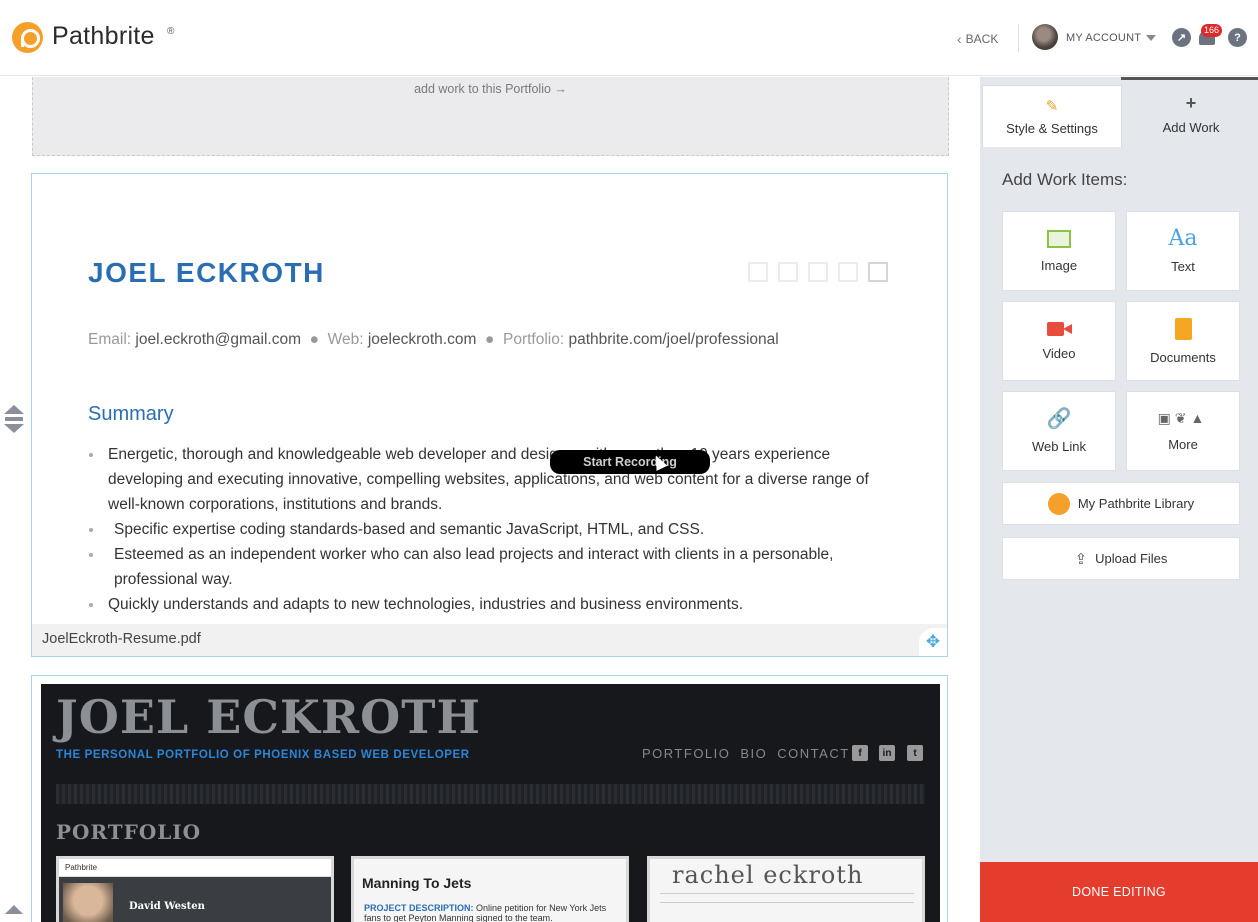  What do you see at coordinates (1059, 238) in the screenshot?
I see `image-icon` at bounding box center [1059, 238].